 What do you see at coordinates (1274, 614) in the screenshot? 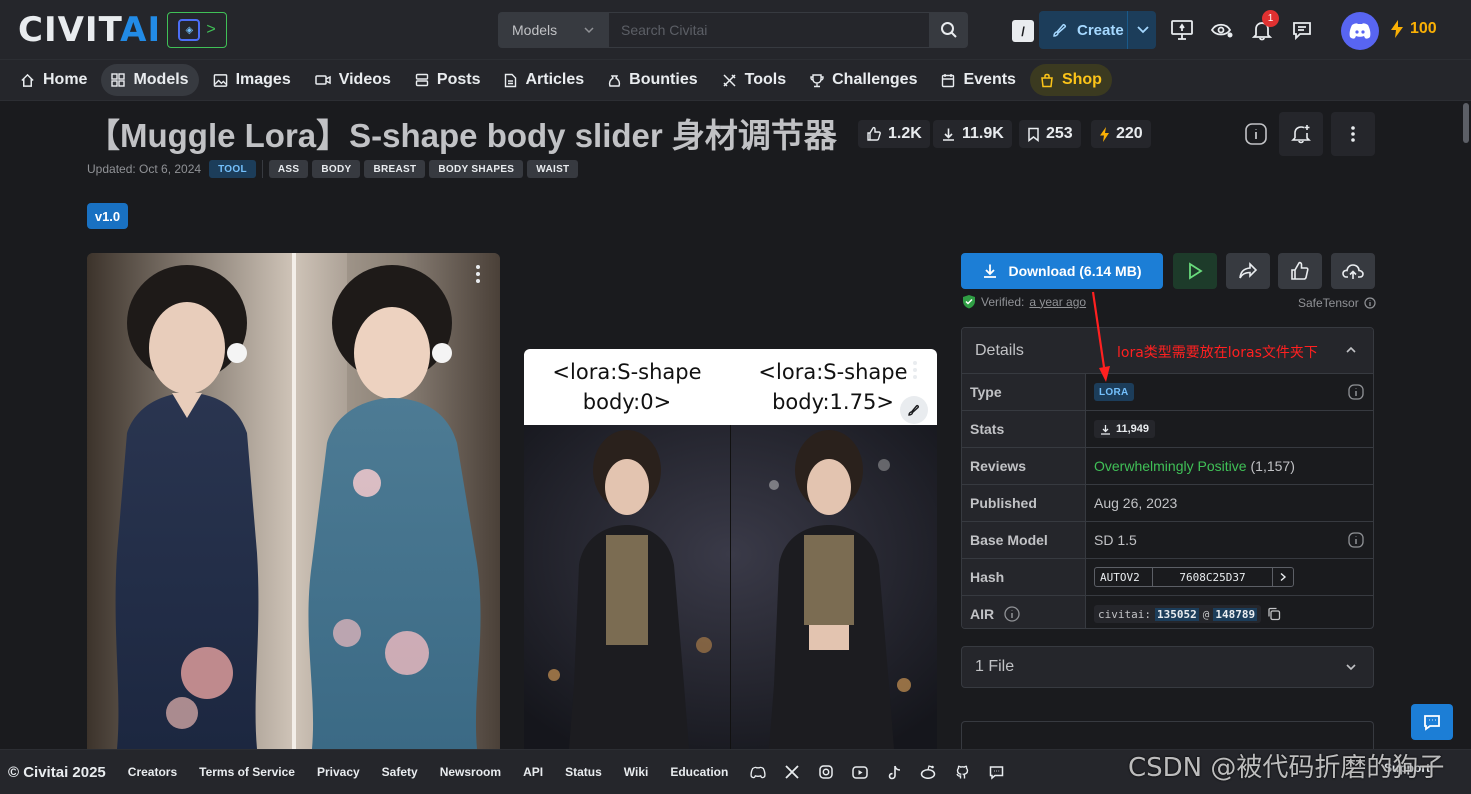
I see `copy-icon` at bounding box center [1274, 614].